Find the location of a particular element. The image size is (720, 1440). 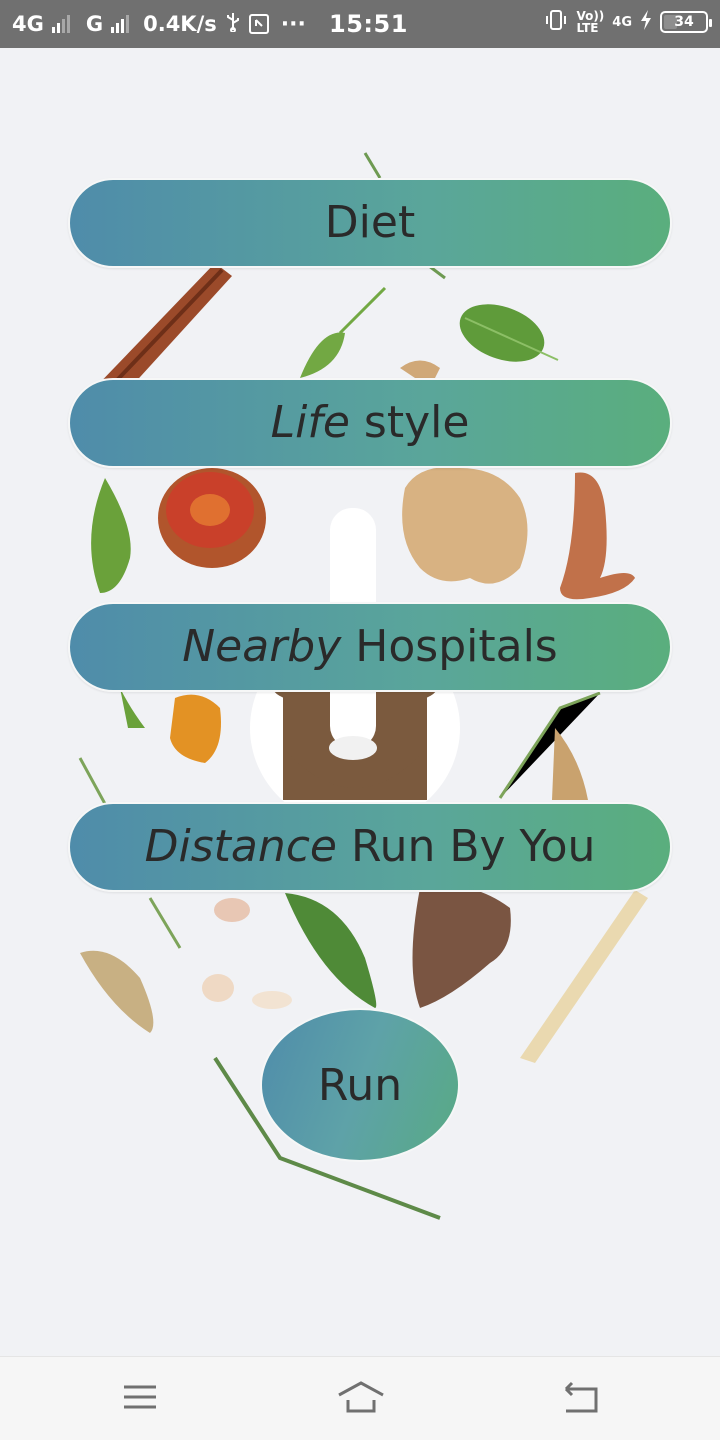

vibrate-icon is located at coordinates (556, 22).